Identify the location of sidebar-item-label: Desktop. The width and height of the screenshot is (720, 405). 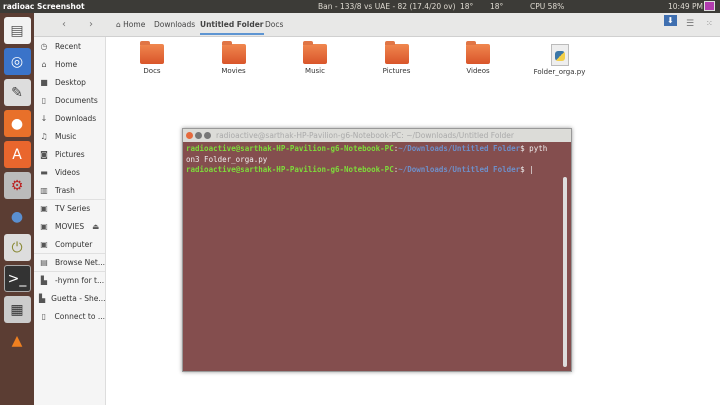
(70, 82).